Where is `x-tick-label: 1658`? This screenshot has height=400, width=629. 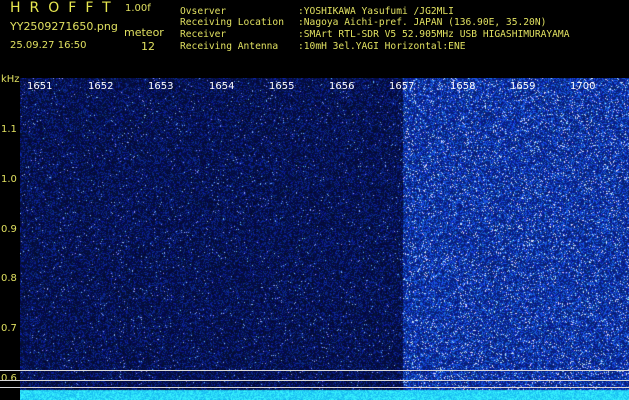 x-tick-label: 1658 is located at coordinates (463, 86).